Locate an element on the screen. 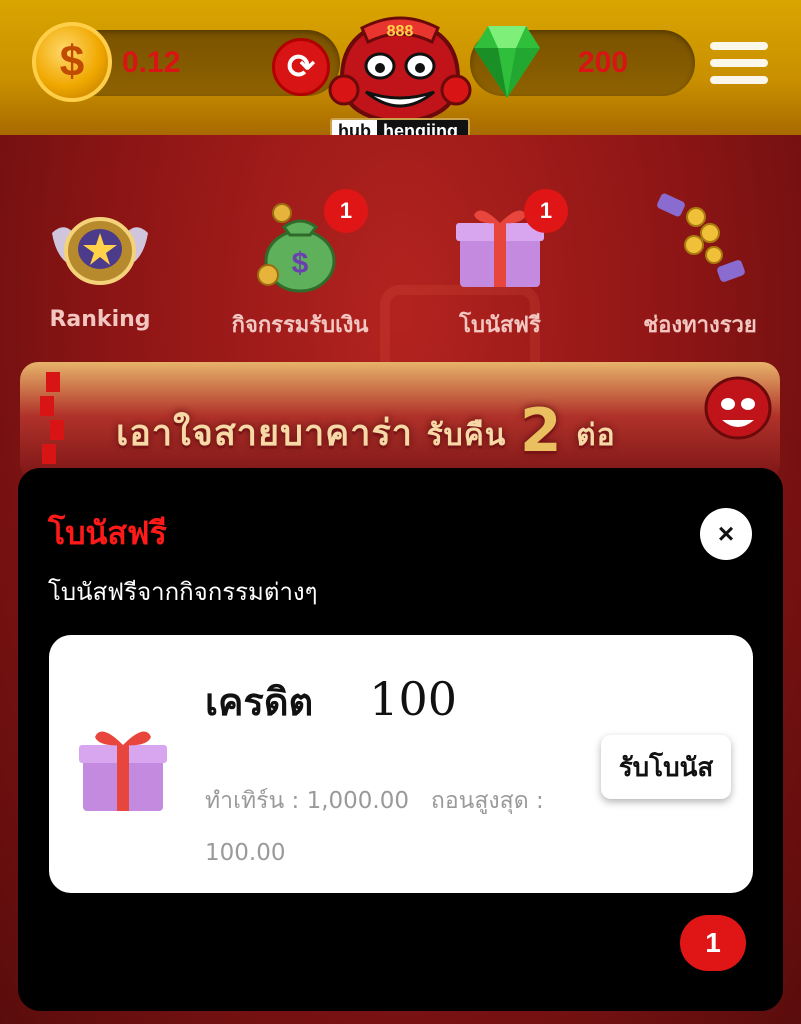 The width and height of the screenshot is (801, 1024). turnover-label: ทำเทิร์น : is located at coordinates (252, 801).